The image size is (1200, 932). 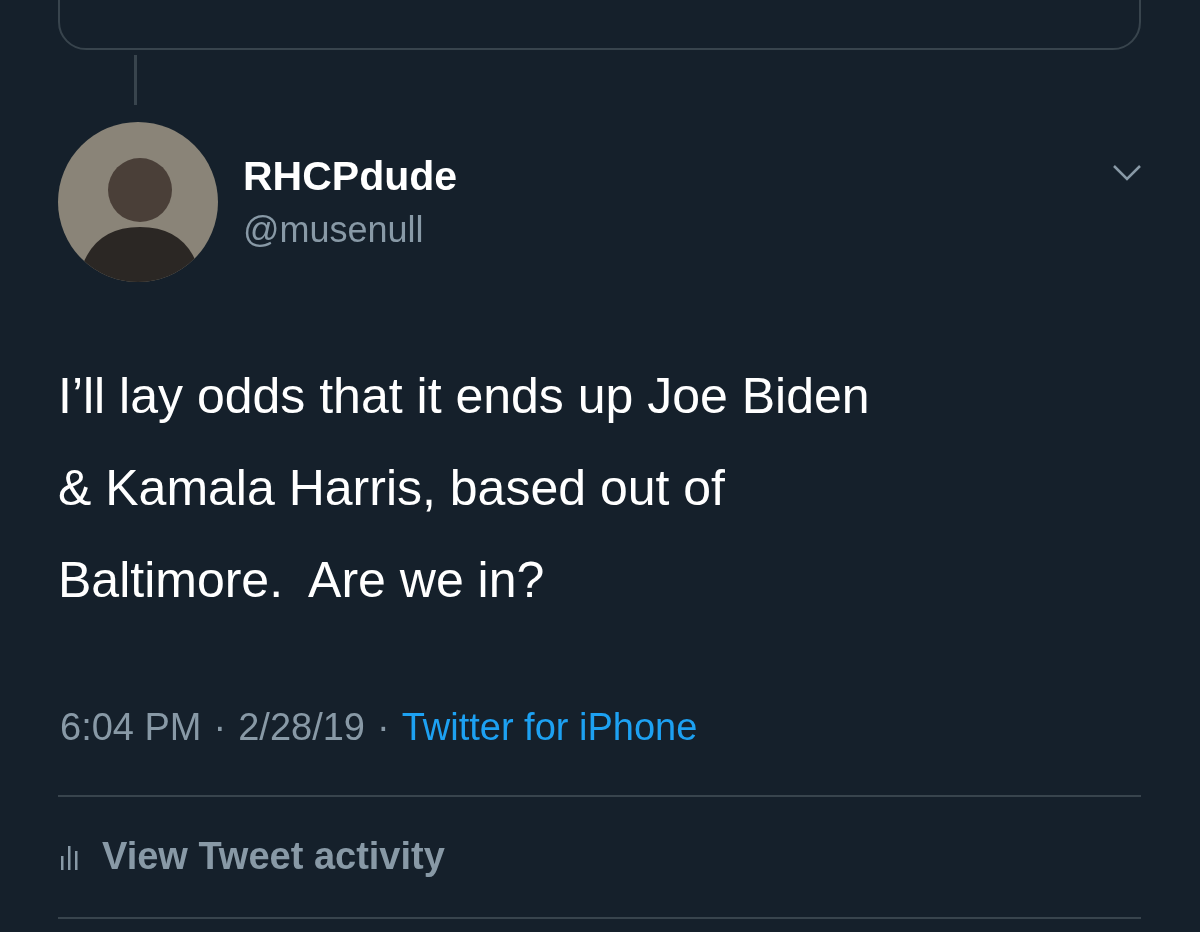 What do you see at coordinates (273, 856) in the screenshot?
I see `view-activity-link: View Tweet activity` at bounding box center [273, 856].